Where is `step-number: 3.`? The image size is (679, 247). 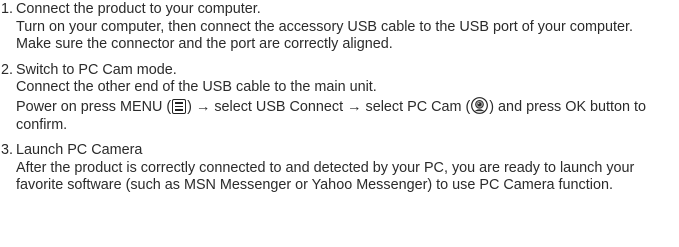 step-number: 3. is located at coordinates (7, 150).